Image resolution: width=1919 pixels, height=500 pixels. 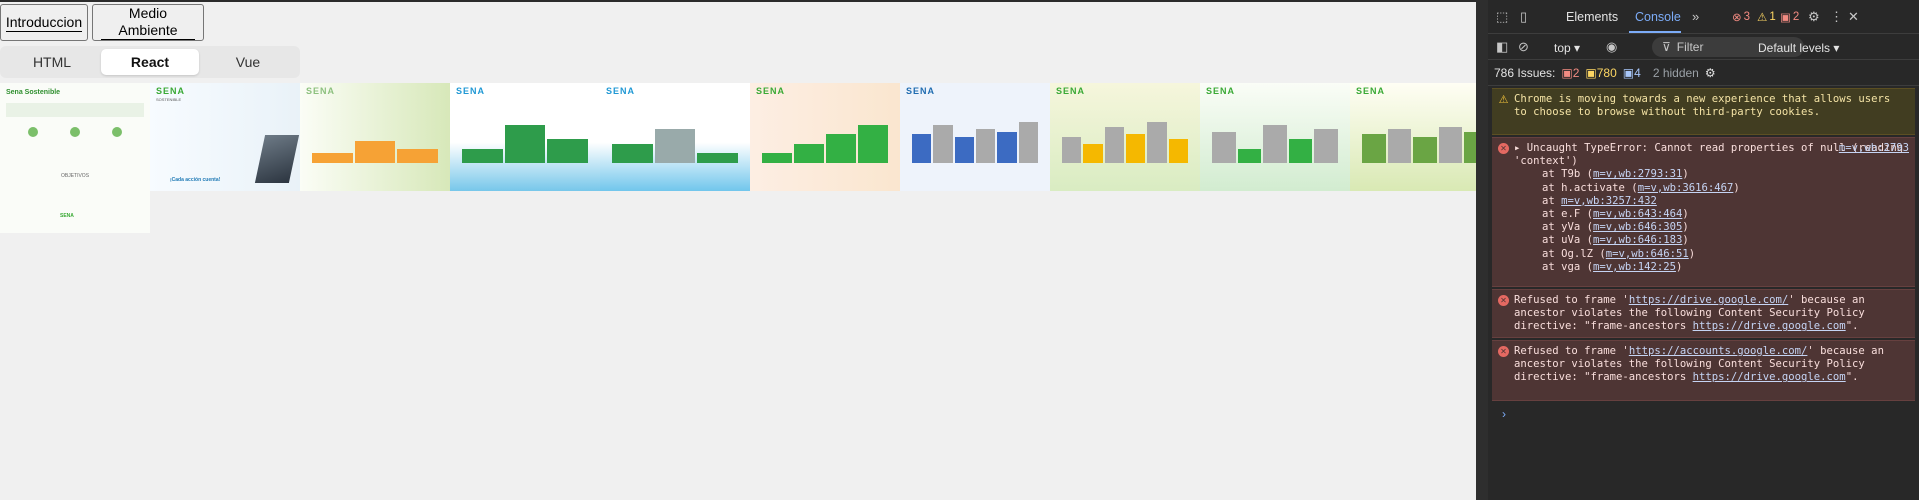 I want to click on issue-info-count: 4, so click(x=1637, y=72).